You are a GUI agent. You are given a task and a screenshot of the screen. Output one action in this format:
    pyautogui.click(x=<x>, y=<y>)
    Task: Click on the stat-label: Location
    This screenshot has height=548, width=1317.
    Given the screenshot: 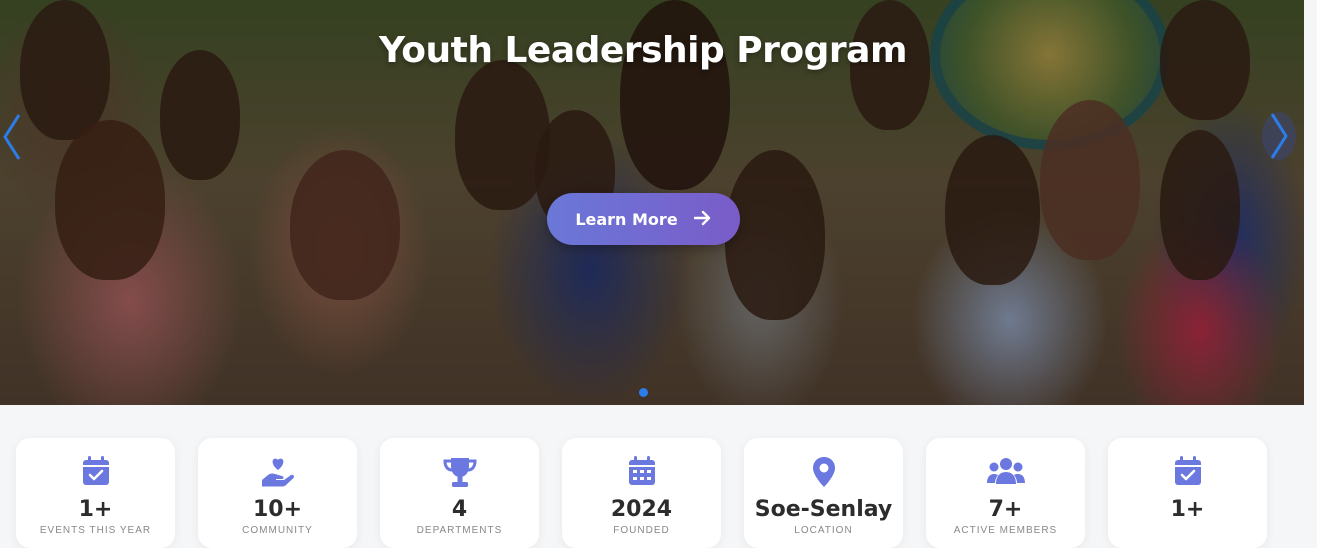 What is the action you would take?
    pyautogui.click(x=823, y=530)
    